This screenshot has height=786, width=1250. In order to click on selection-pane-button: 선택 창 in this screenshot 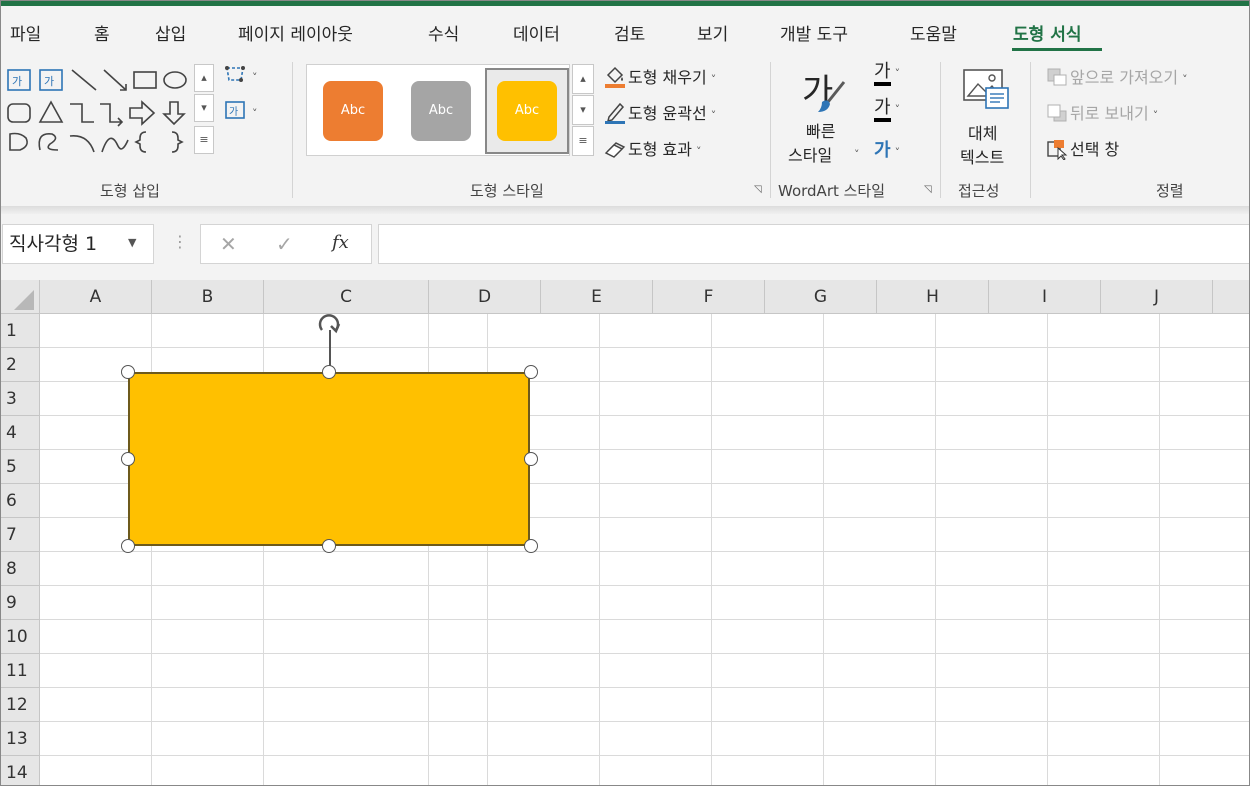, I will do `click(1082, 150)`.